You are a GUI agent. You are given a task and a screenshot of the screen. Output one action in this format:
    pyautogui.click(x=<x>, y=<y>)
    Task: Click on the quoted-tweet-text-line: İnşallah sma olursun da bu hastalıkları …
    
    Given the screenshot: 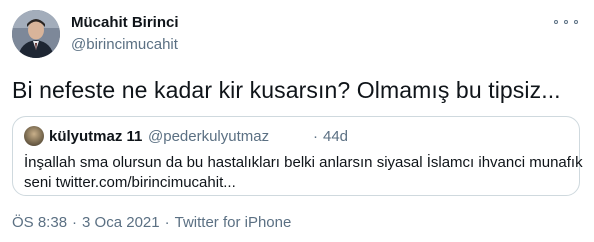 What is the action you would take?
    pyautogui.click(x=303, y=162)
    